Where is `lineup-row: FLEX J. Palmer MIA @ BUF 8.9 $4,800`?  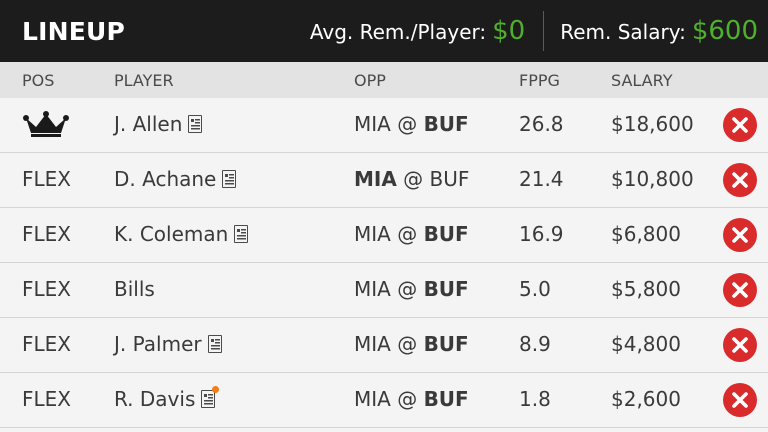 lineup-row: FLEX J. Palmer MIA @ BUF 8.9 $4,800 is located at coordinates (384, 345).